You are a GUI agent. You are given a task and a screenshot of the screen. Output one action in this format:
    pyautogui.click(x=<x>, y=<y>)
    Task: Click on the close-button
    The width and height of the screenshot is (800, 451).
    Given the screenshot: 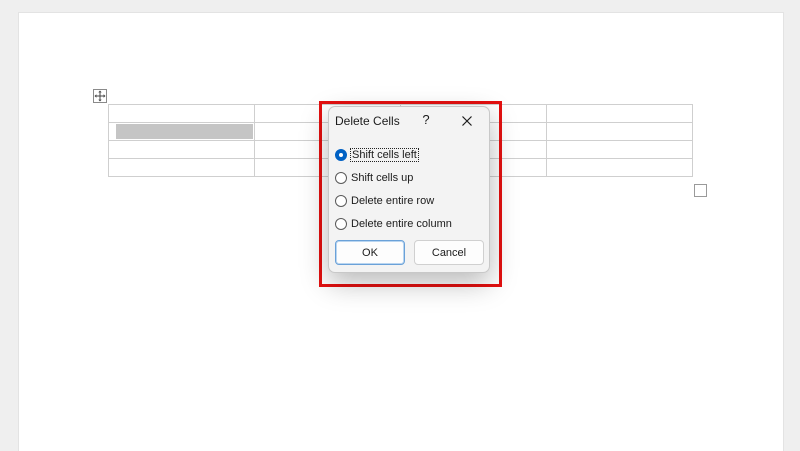 What is the action you would take?
    pyautogui.click(x=467, y=121)
    